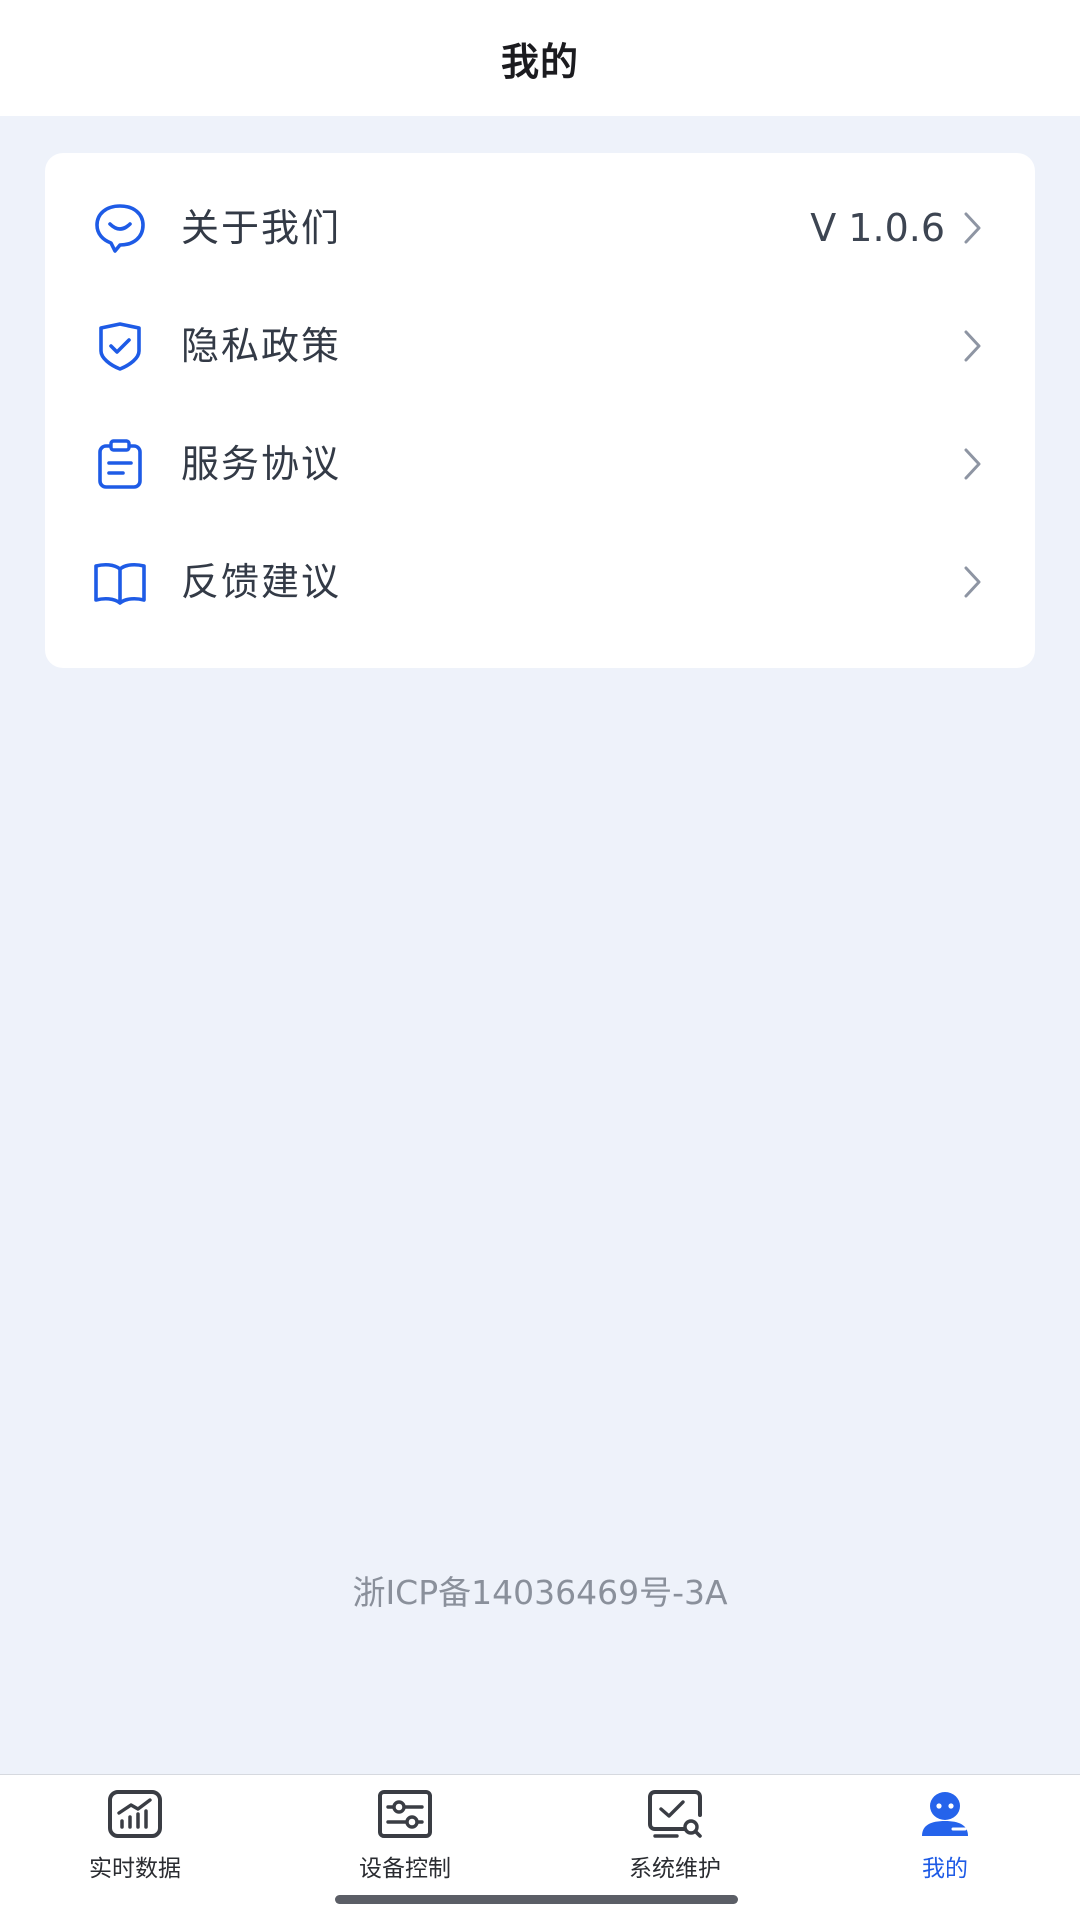 Image resolution: width=1080 pixels, height=1921 pixels. I want to click on monitor-search-icon, so click(675, 1814).